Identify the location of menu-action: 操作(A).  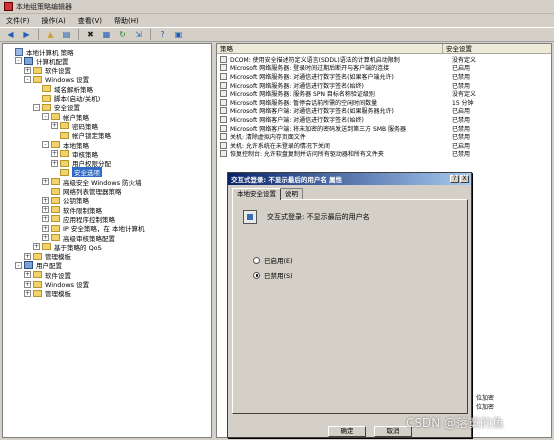
(54, 21).